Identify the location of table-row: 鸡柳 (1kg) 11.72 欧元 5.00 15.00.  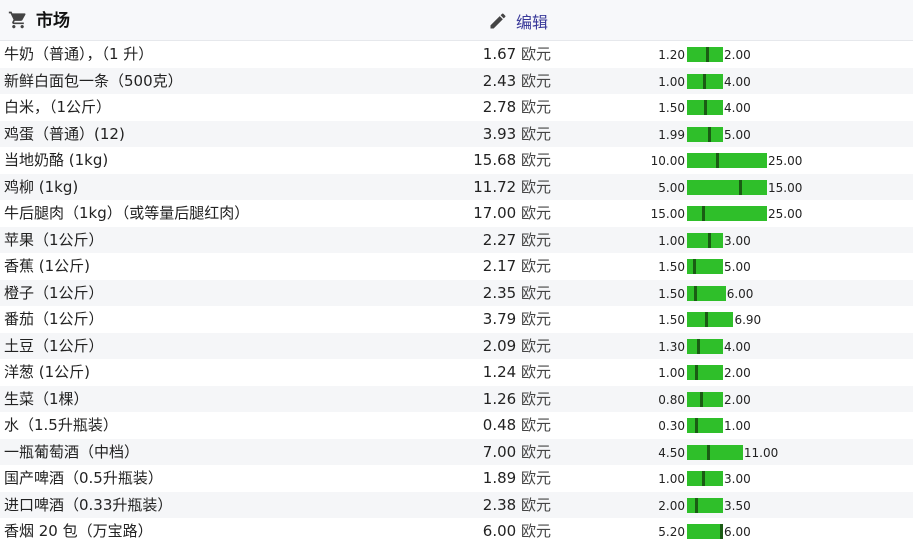
(456, 186).